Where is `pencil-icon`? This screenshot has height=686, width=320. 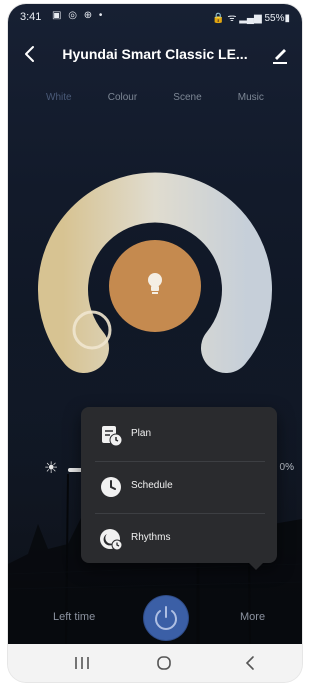
pencil-icon is located at coordinates (280, 56).